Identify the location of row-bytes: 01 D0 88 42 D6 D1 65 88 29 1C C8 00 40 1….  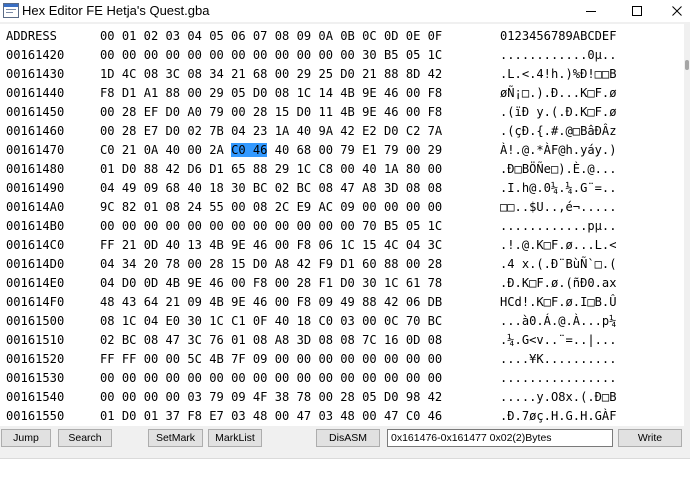
(271, 169).